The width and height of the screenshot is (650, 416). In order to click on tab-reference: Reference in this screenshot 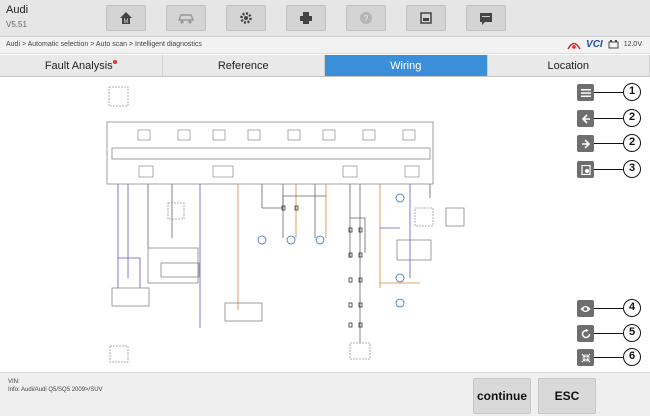, I will do `click(244, 65)`.